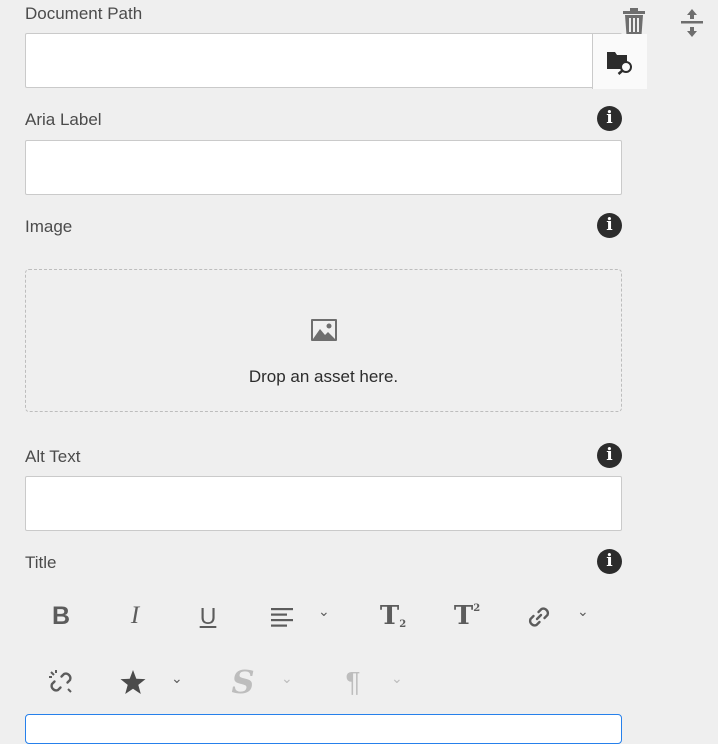 Image resolution: width=718 pixels, height=744 pixels. Describe the element at coordinates (53, 456) in the screenshot. I see `alt-text-label: Alt Text` at that location.